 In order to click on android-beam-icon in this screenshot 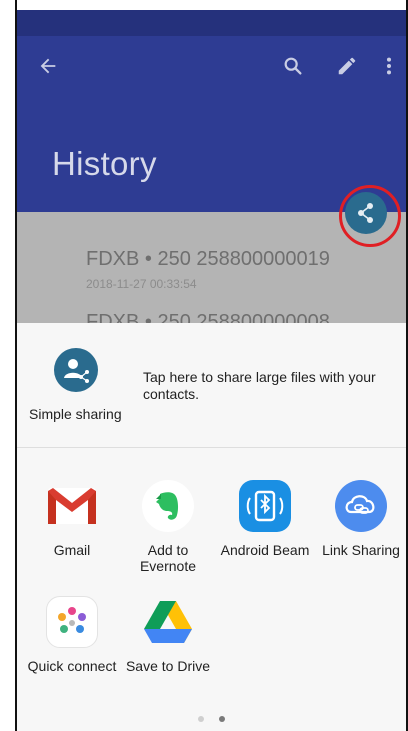, I will do `click(265, 506)`.